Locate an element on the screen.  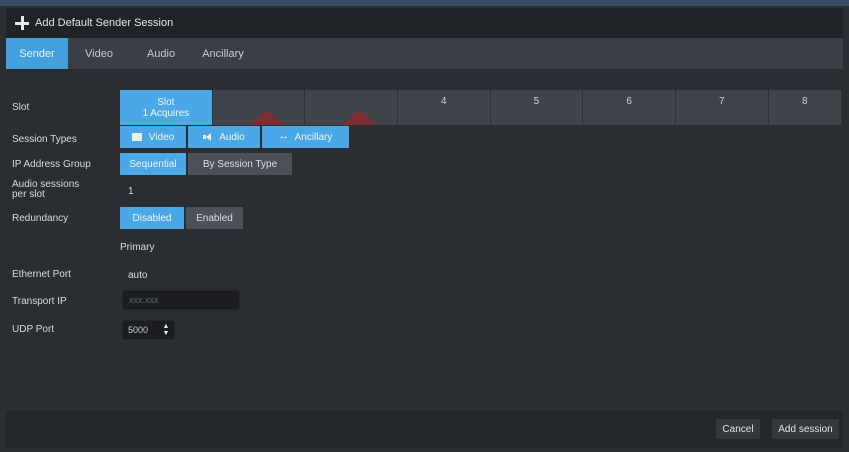
slot-3-marker is located at coordinates (359, 117).